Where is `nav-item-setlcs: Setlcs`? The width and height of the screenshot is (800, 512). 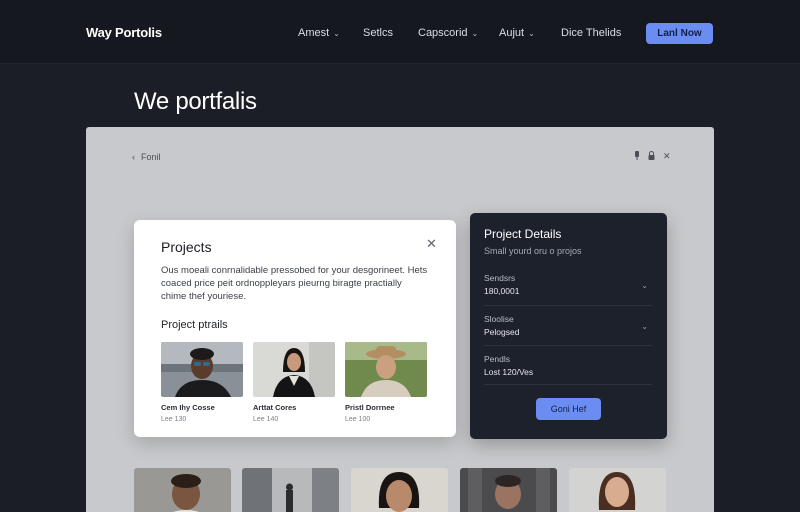
nav-item-setlcs: Setlcs is located at coordinates (378, 33).